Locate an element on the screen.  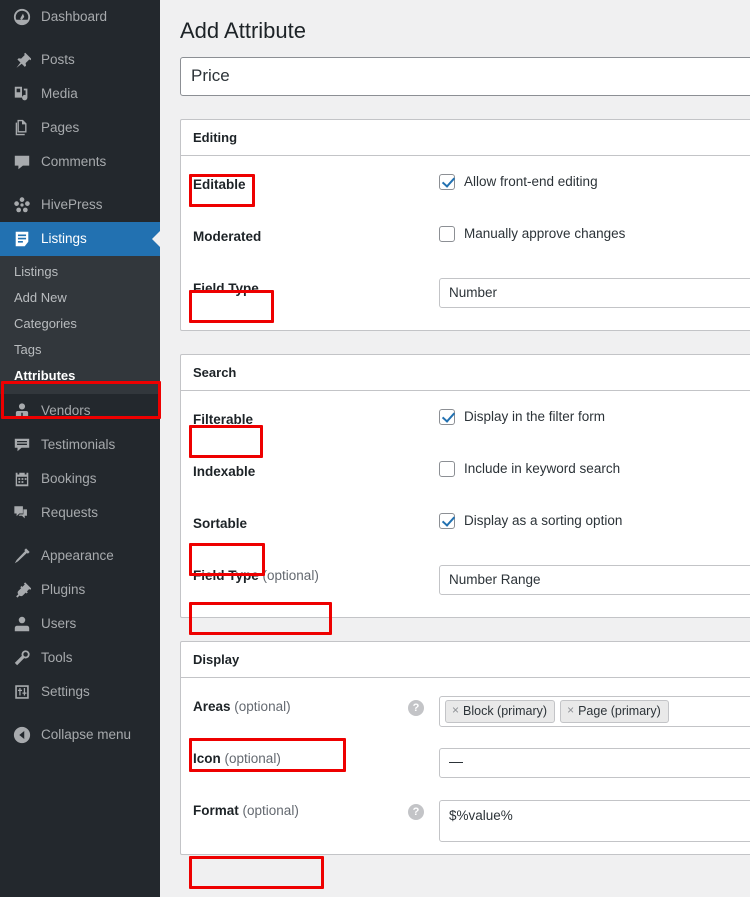
row-label-filterable: Filterable is located at coordinates (300, 418).